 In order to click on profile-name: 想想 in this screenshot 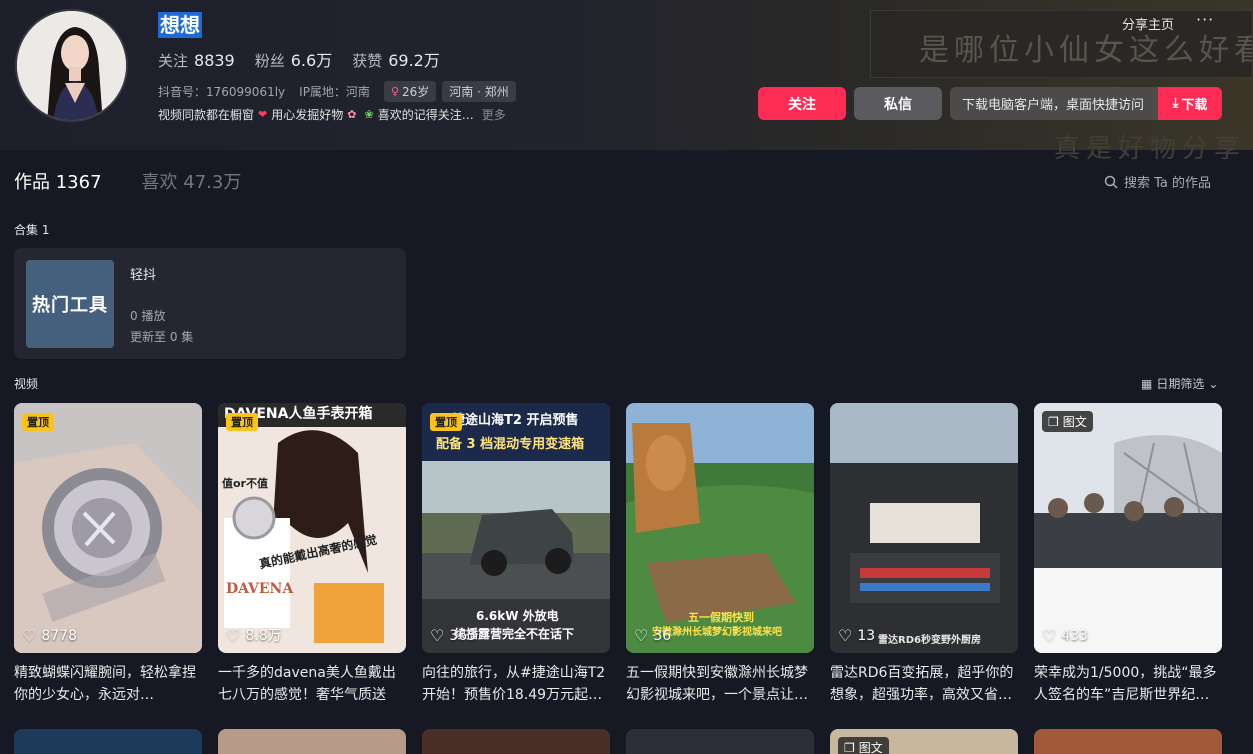, I will do `click(180, 25)`.